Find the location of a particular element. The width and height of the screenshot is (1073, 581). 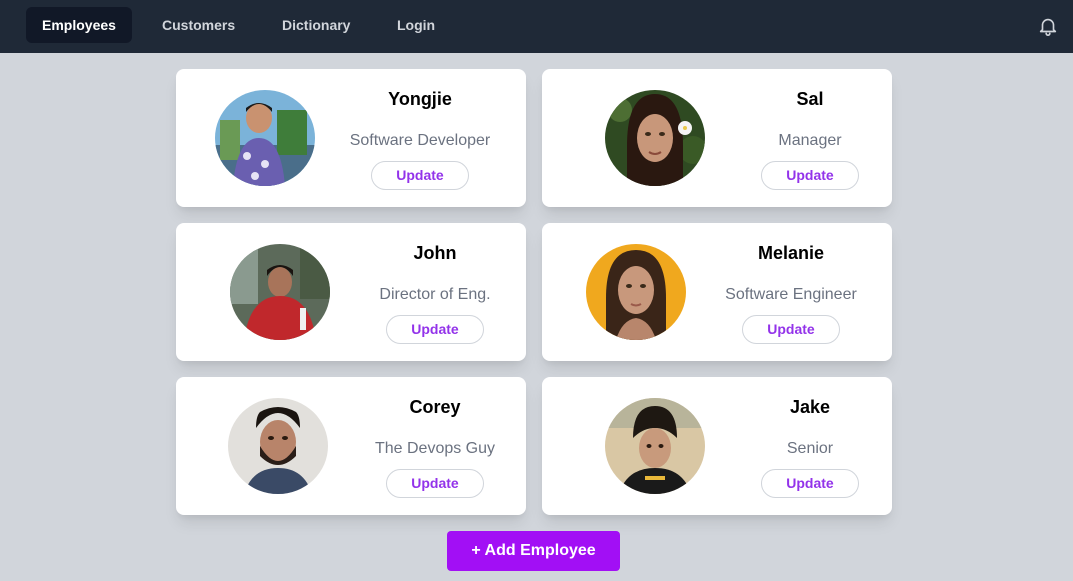

nav-employees: Employees is located at coordinates (79, 25).